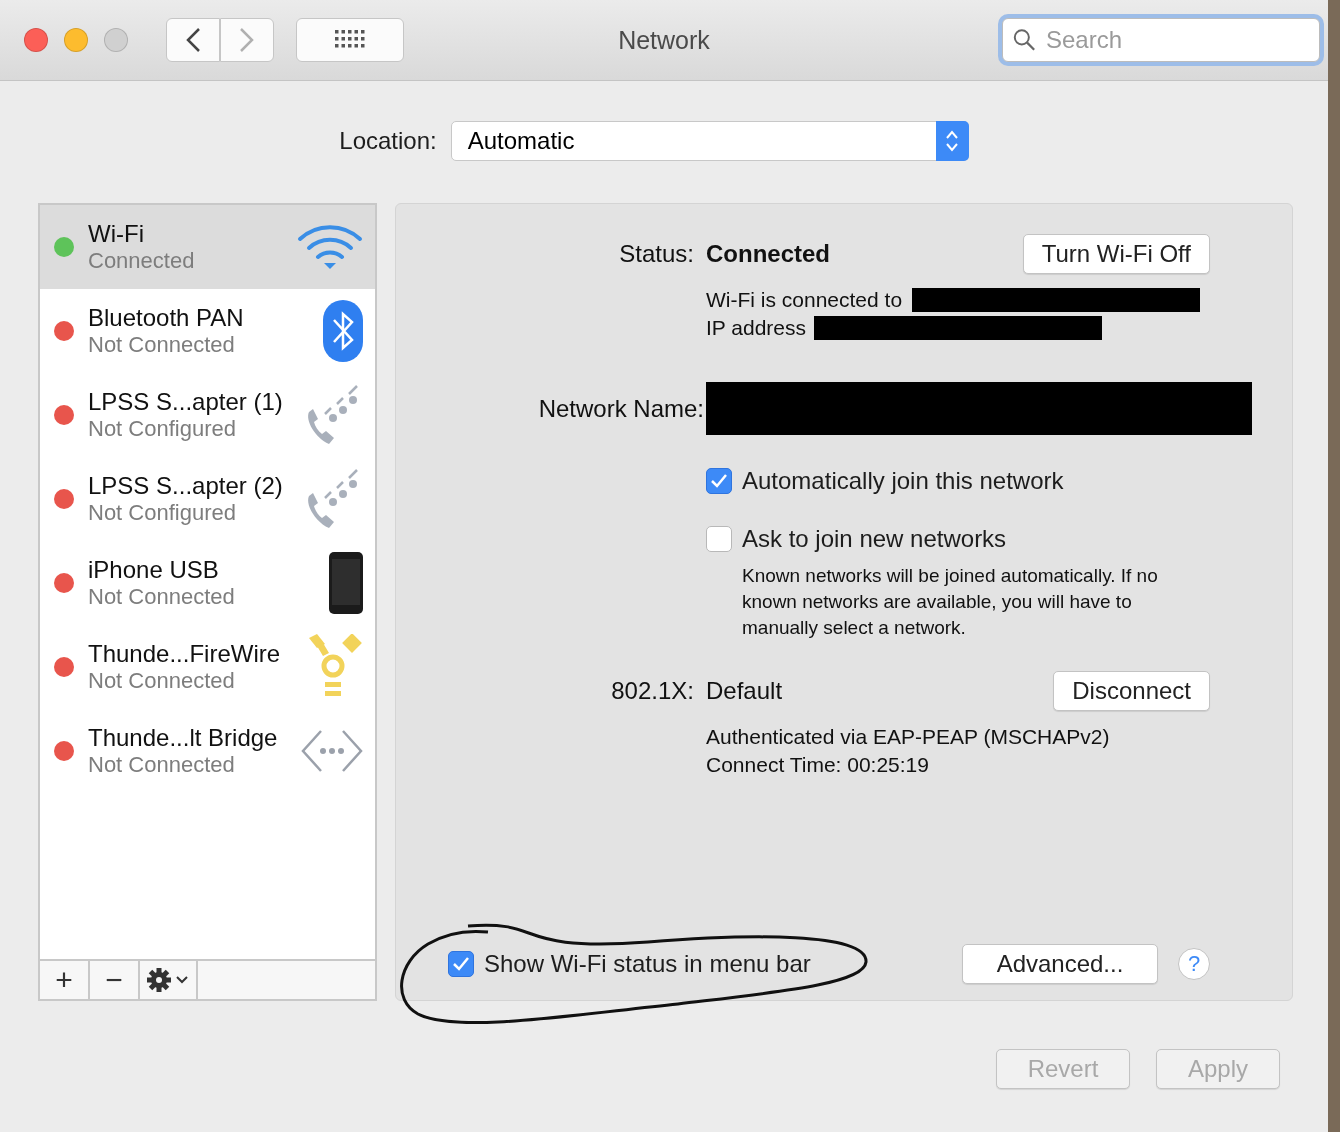  I want to click on turn-wifi-off-button: Turn Wi-Fi Off, so click(1116, 254).